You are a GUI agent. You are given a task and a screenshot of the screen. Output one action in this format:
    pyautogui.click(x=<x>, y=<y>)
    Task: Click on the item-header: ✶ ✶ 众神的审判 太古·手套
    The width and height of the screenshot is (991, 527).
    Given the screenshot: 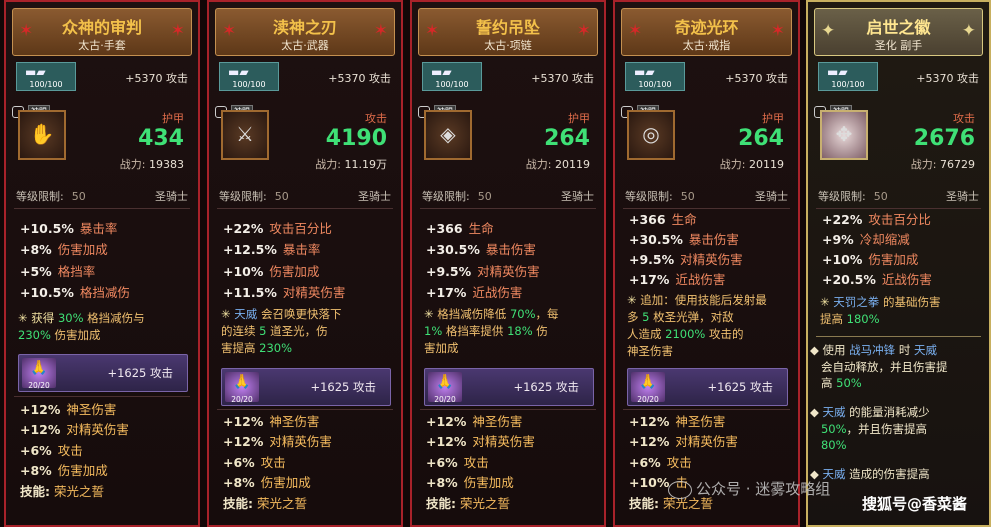 What is the action you would take?
    pyautogui.click(x=102, y=32)
    